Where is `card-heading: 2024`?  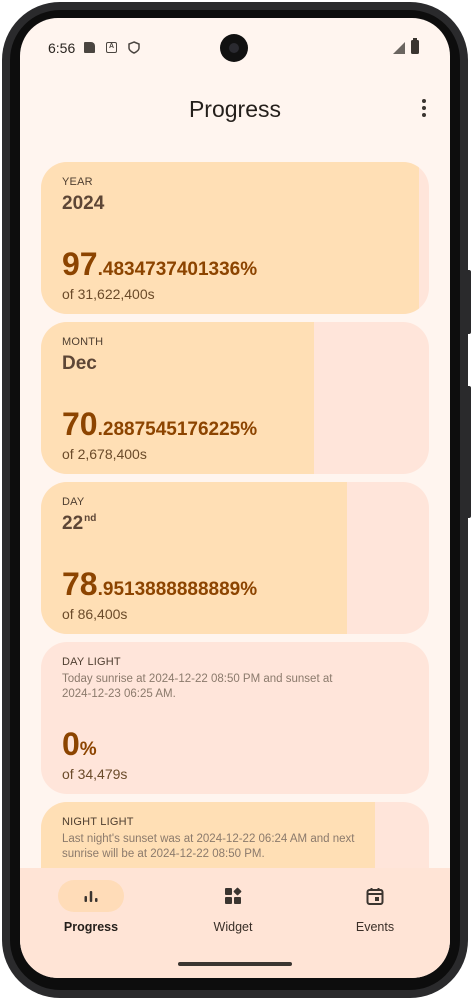 card-heading: 2024 is located at coordinates (83, 203).